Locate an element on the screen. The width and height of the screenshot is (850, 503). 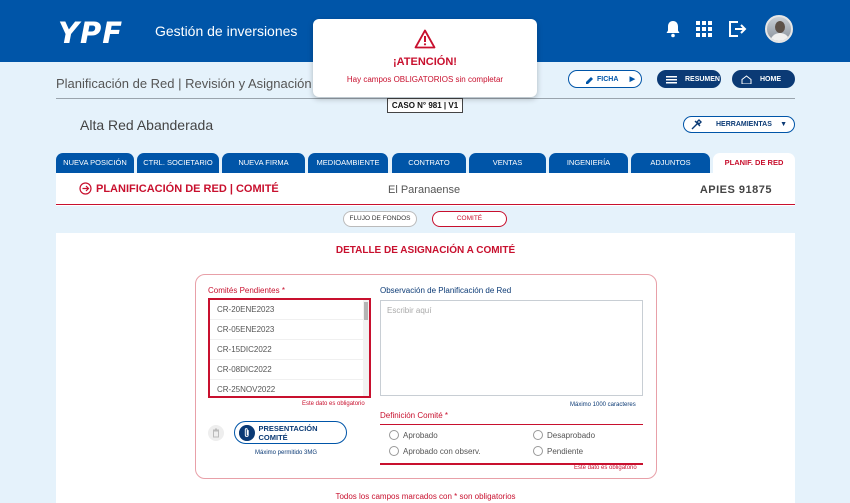
alert-message: Hay campos OBLIGATORIOS sin completar is located at coordinates (425, 79).